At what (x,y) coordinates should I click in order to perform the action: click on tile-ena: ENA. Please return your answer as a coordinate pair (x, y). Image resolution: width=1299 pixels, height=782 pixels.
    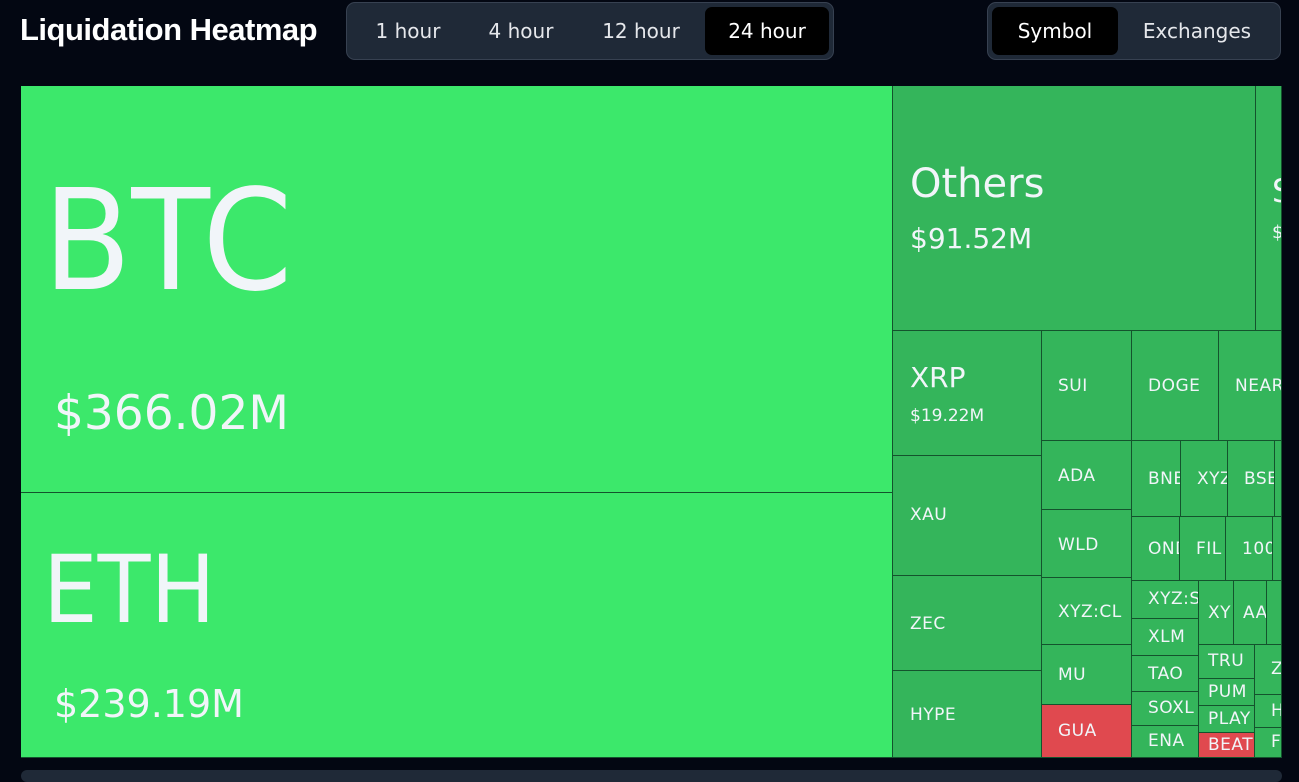
    Looking at the image, I should click on (1165, 742).